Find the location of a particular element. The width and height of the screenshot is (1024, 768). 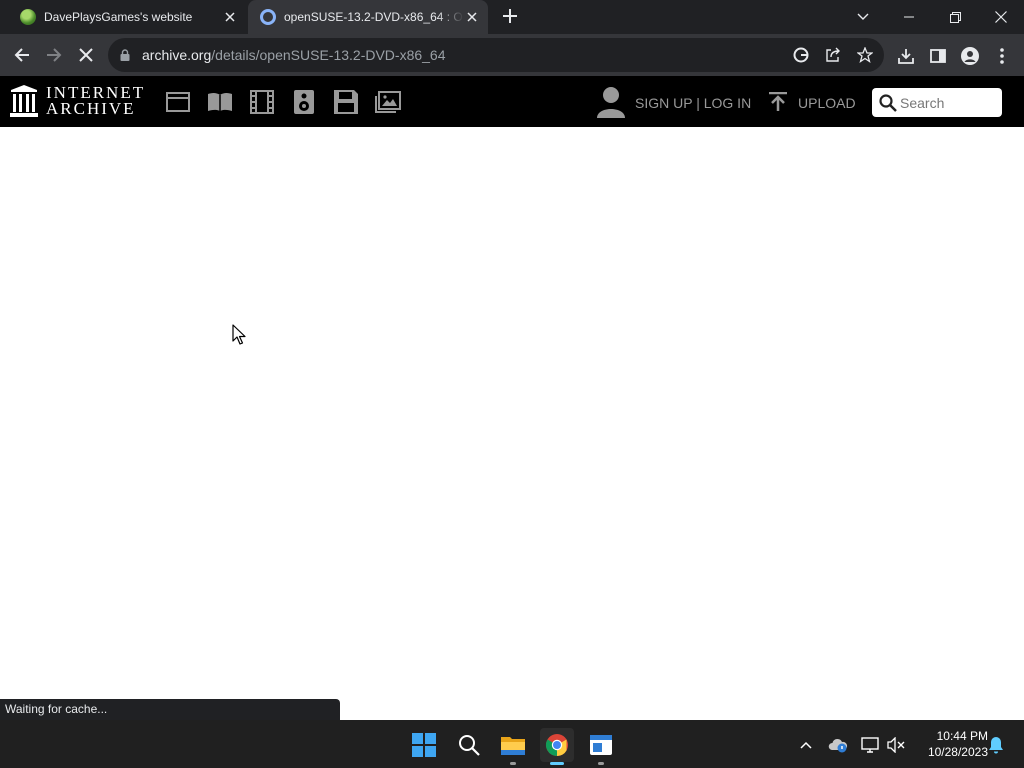

web-icon is located at coordinates (178, 102).